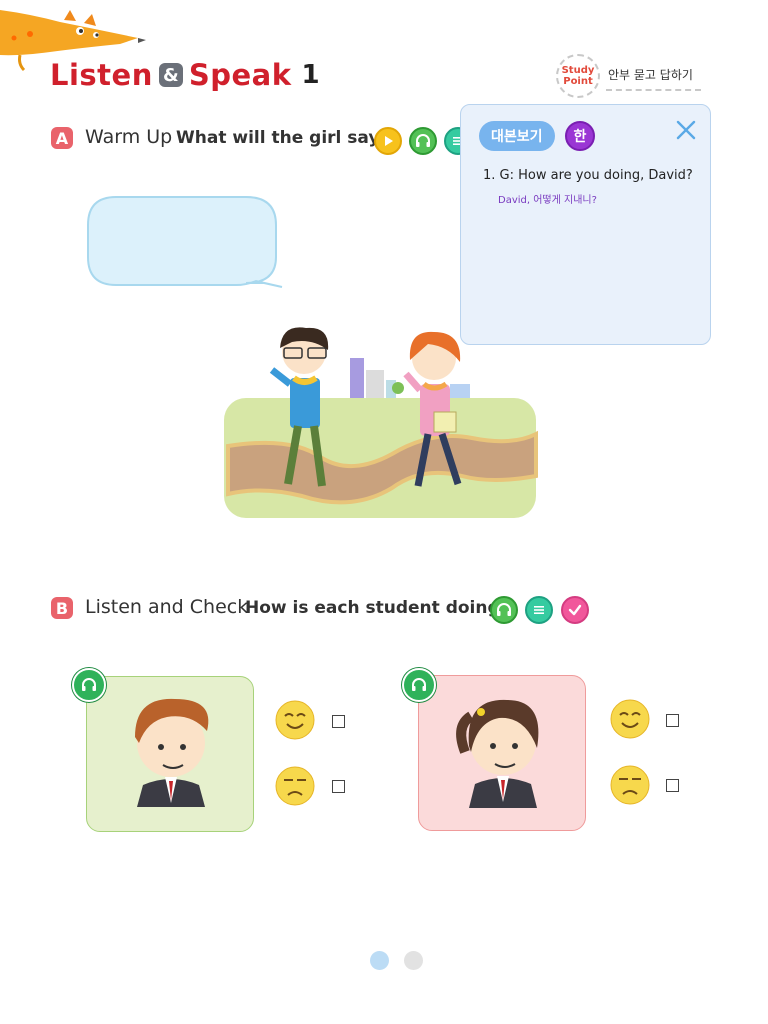 Image resolution: width=768 pixels, height=1024 pixels. Describe the element at coordinates (381, 422) in the screenshot. I see `two-students-greeting-illustration` at that location.